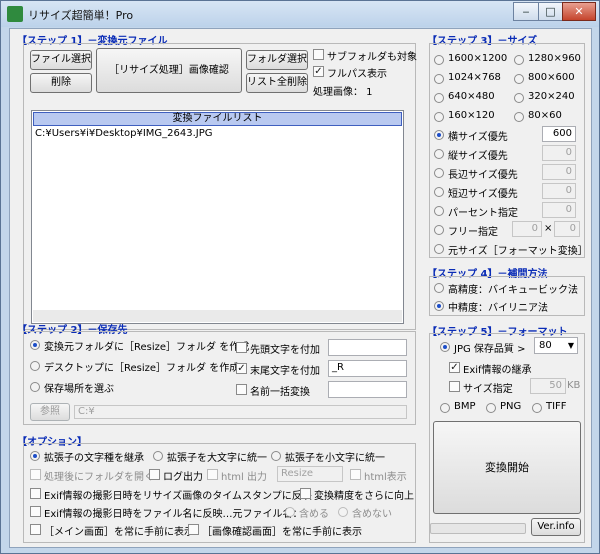 The width and height of the screenshot is (600, 554). I want to click on height-input: 0, so click(559, 153).